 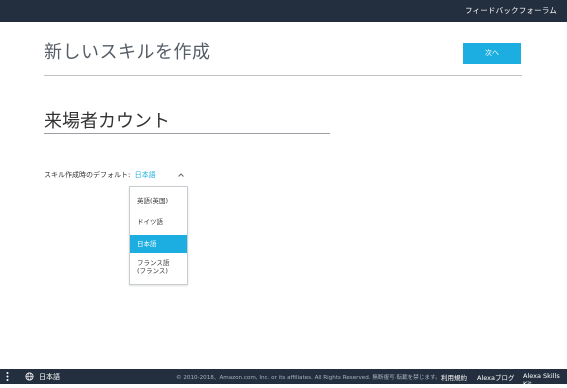 What do you see at coordinates (49, 377) in the screenshot?
I see `footer-language-selector: 日本語` at bounding box center [49, 377].